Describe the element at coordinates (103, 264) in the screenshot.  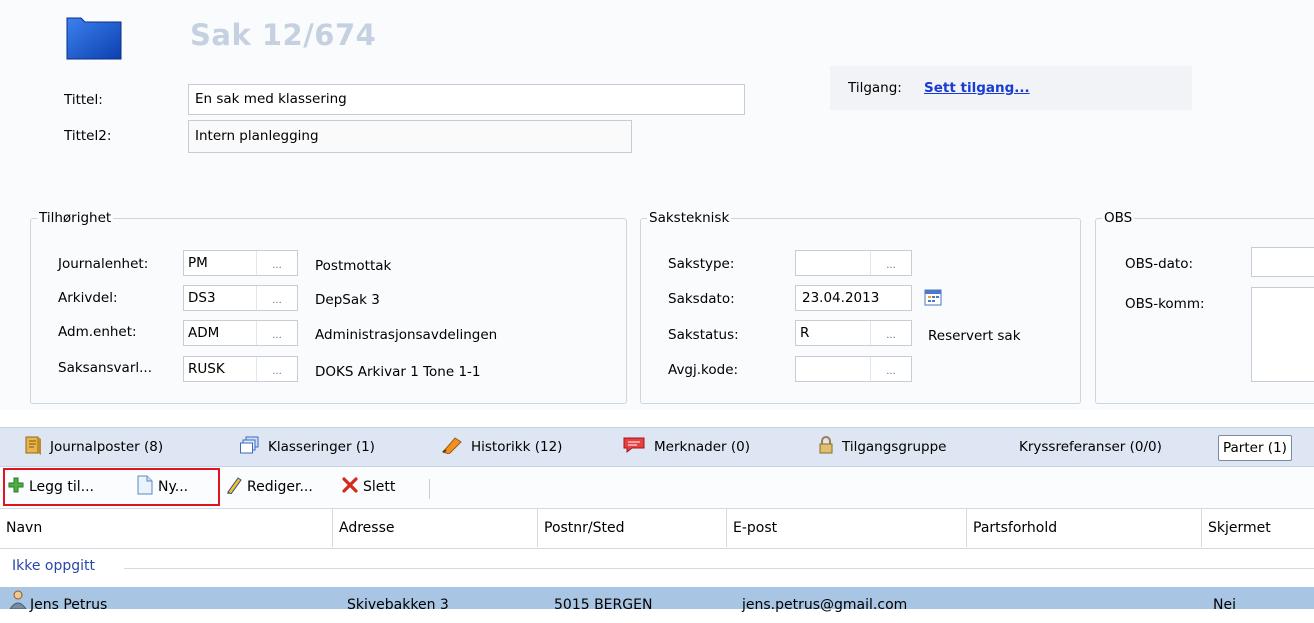
I see `journalenhet-label: Journalenhet:` at that location.